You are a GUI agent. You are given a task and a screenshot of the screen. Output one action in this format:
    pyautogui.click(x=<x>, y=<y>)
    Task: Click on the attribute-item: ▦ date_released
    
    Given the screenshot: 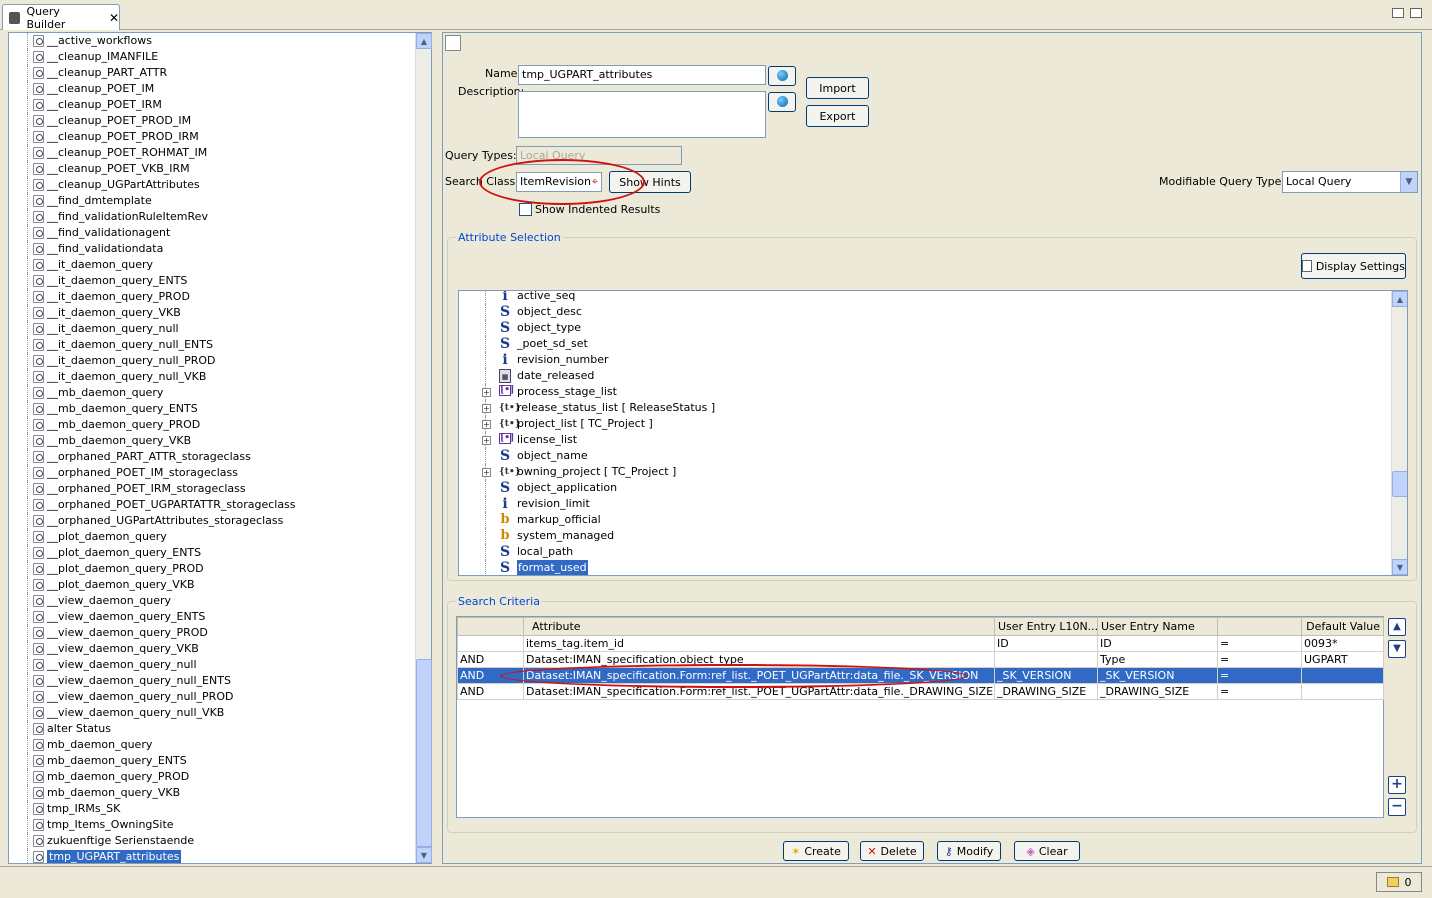 What is the action you would take?
    pyautogui.click(x=924, y=376)
    